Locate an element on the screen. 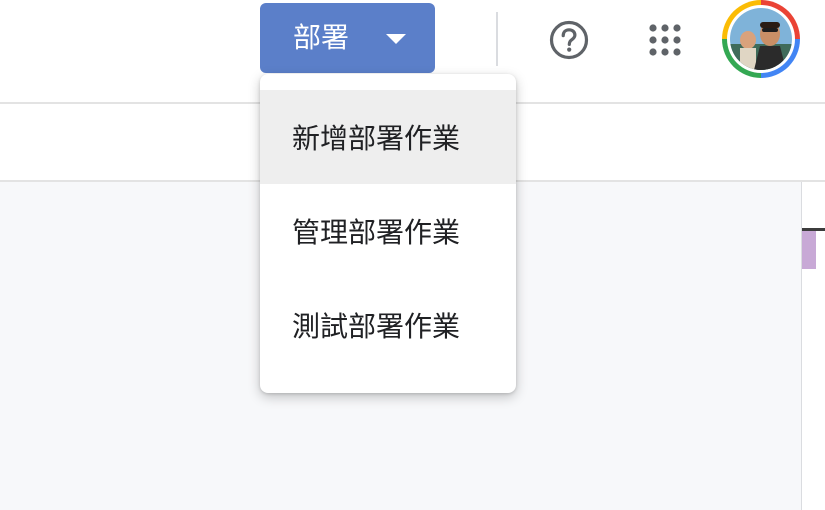  account-avatar is located at coordinates (761, 39).